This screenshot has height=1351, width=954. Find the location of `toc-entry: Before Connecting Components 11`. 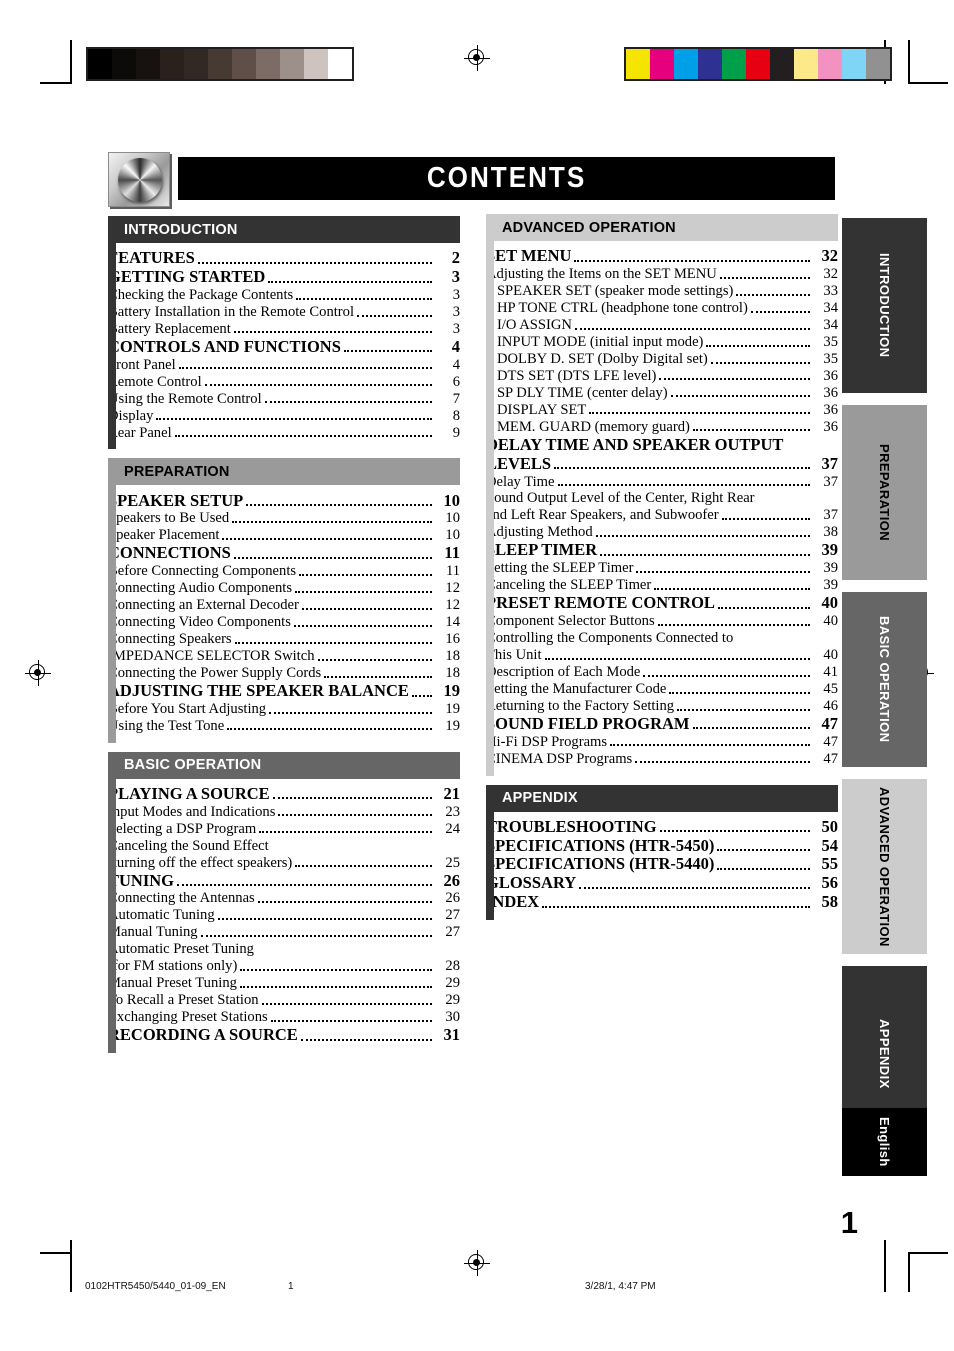

toc-entry: Before Connecting Components 11 is located at coordinates (284, 571).